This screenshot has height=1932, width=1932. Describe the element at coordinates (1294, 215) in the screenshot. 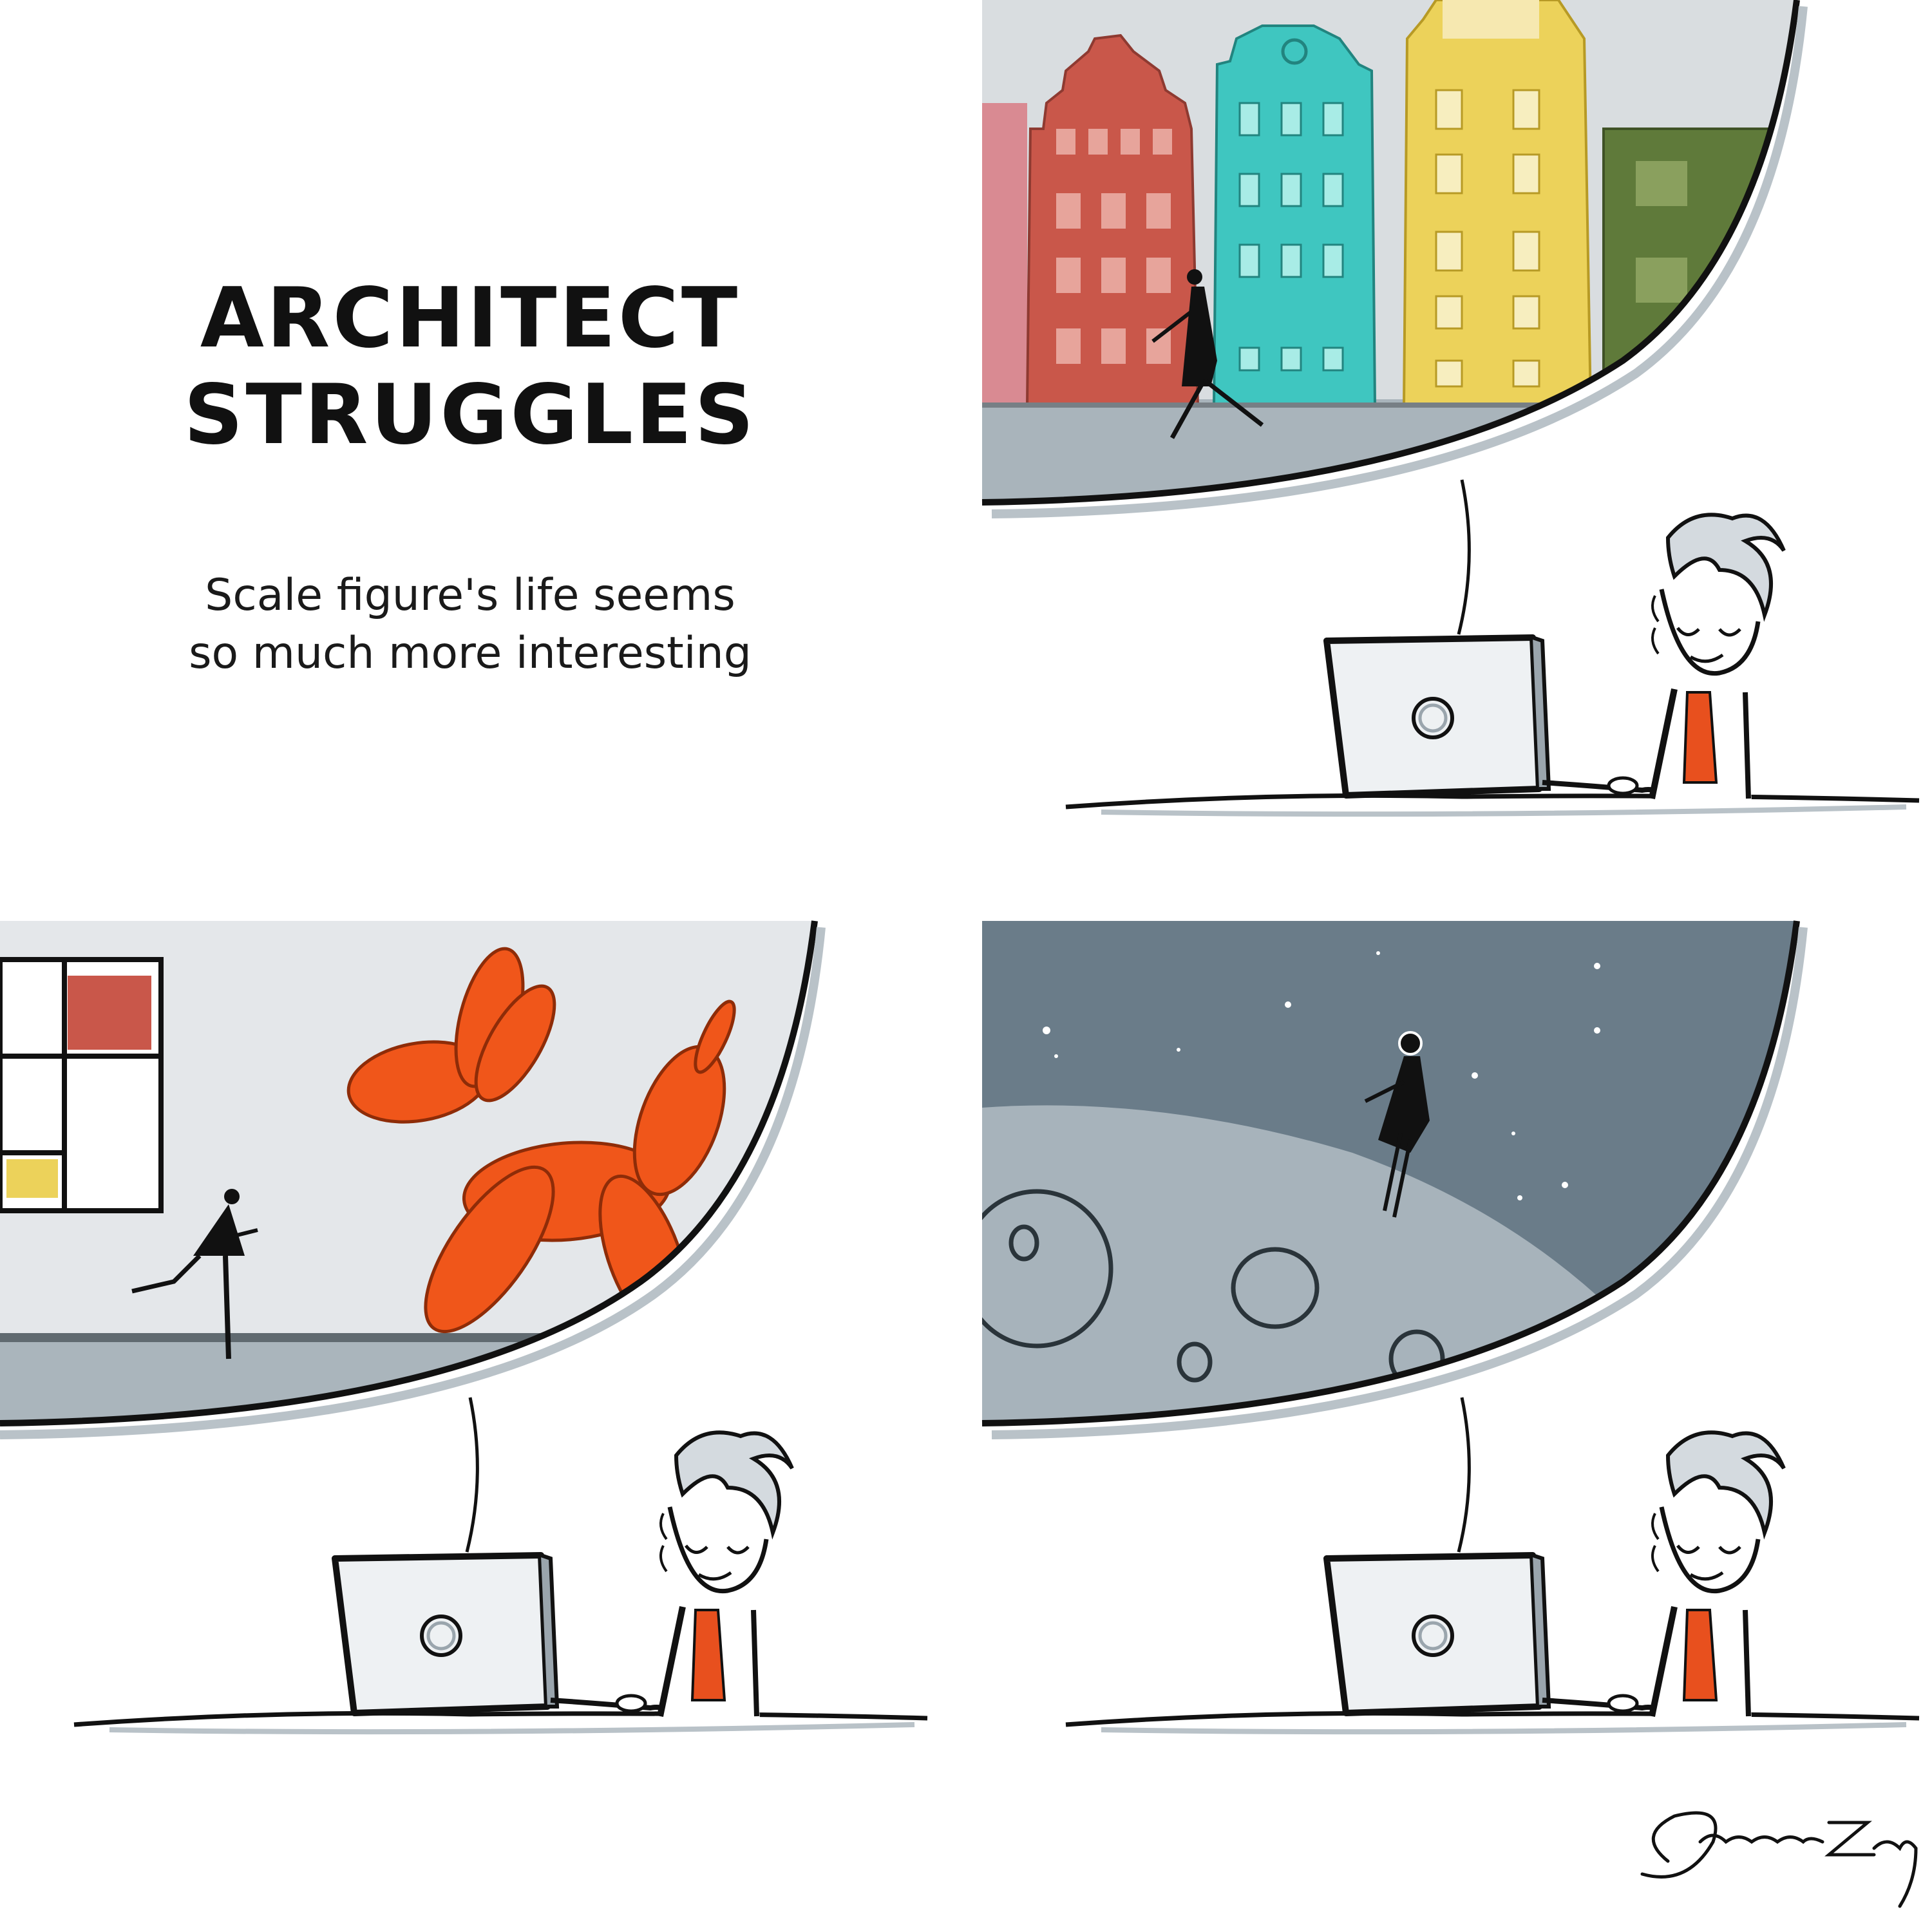

I see `teal-house` at that location.